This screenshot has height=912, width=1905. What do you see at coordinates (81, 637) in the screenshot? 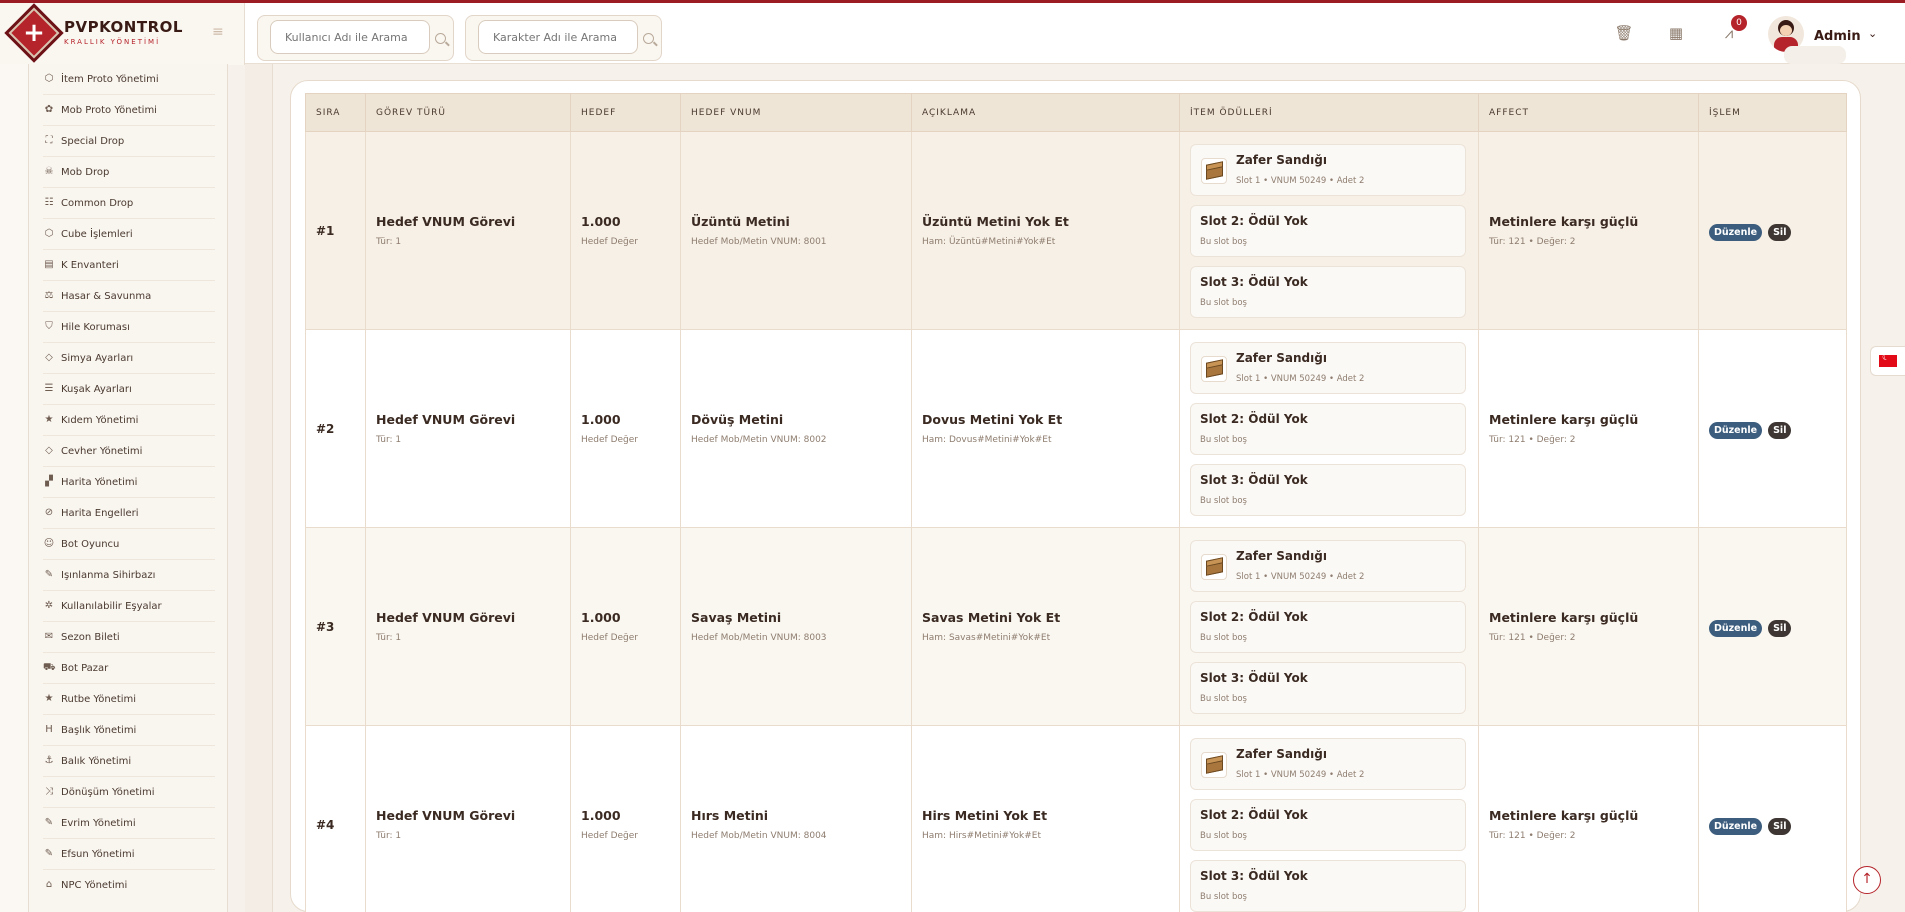
I see `sidebar-item: ✉ Sezon Bileti` at bounding box center [81, 637].